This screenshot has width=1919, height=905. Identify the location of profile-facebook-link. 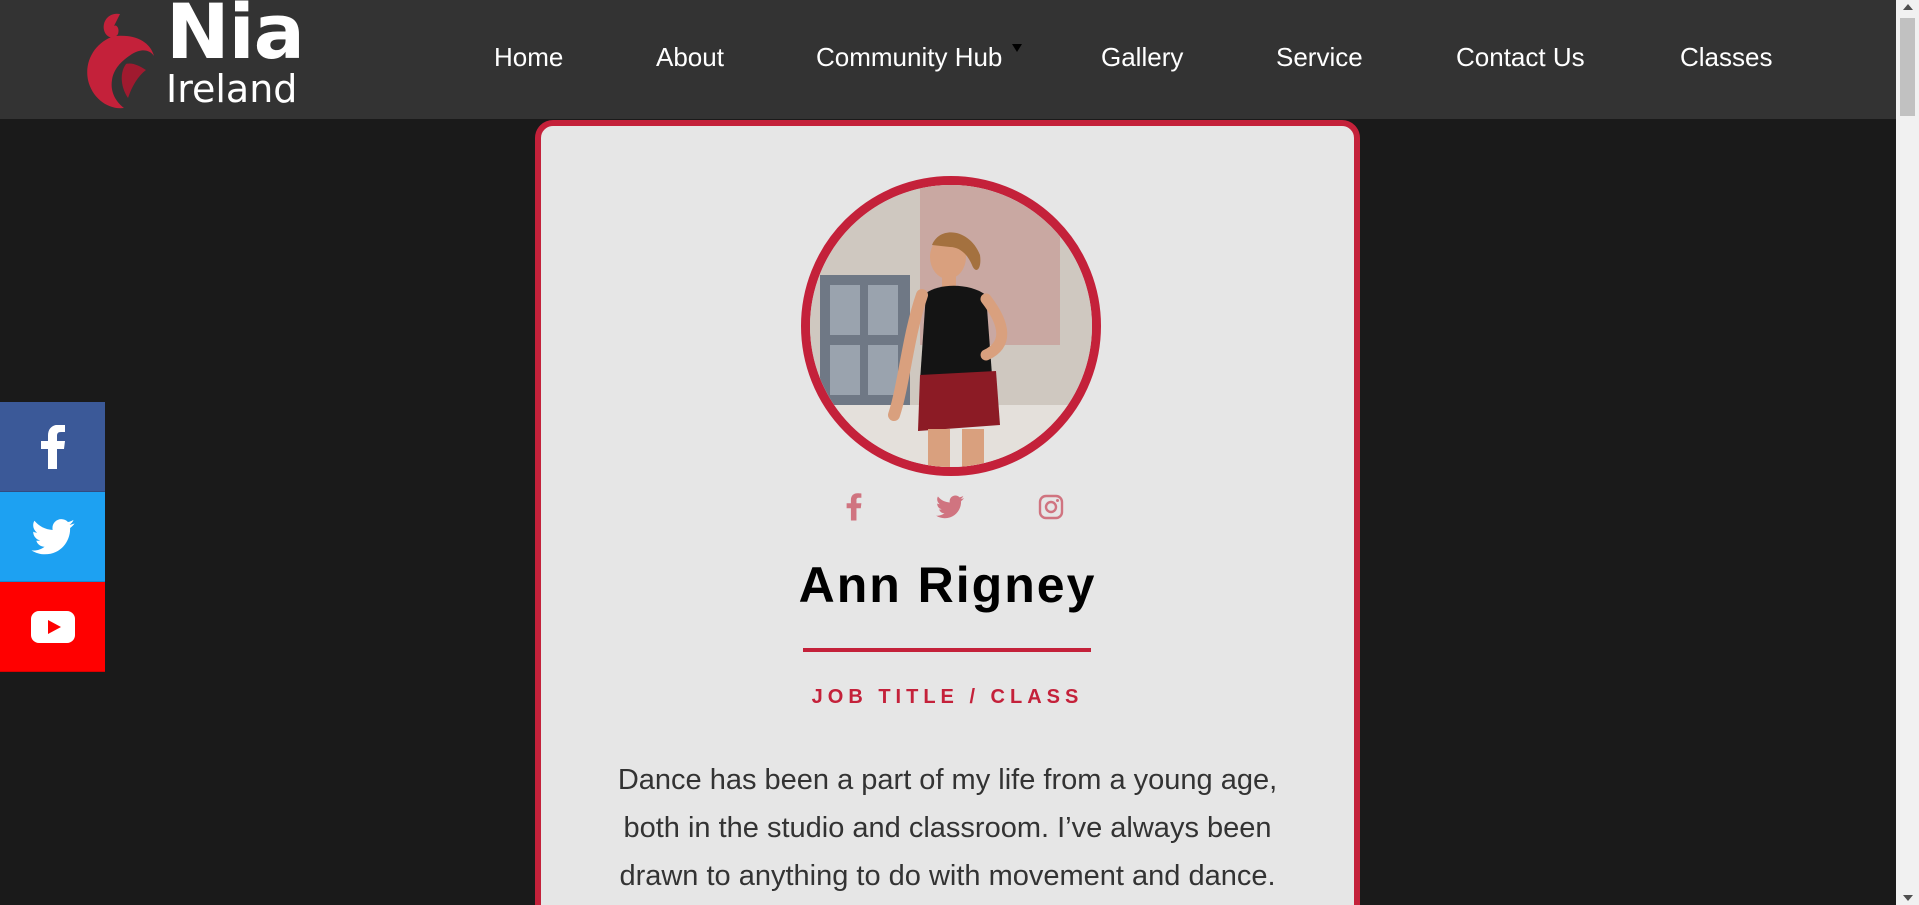
(854, 509).